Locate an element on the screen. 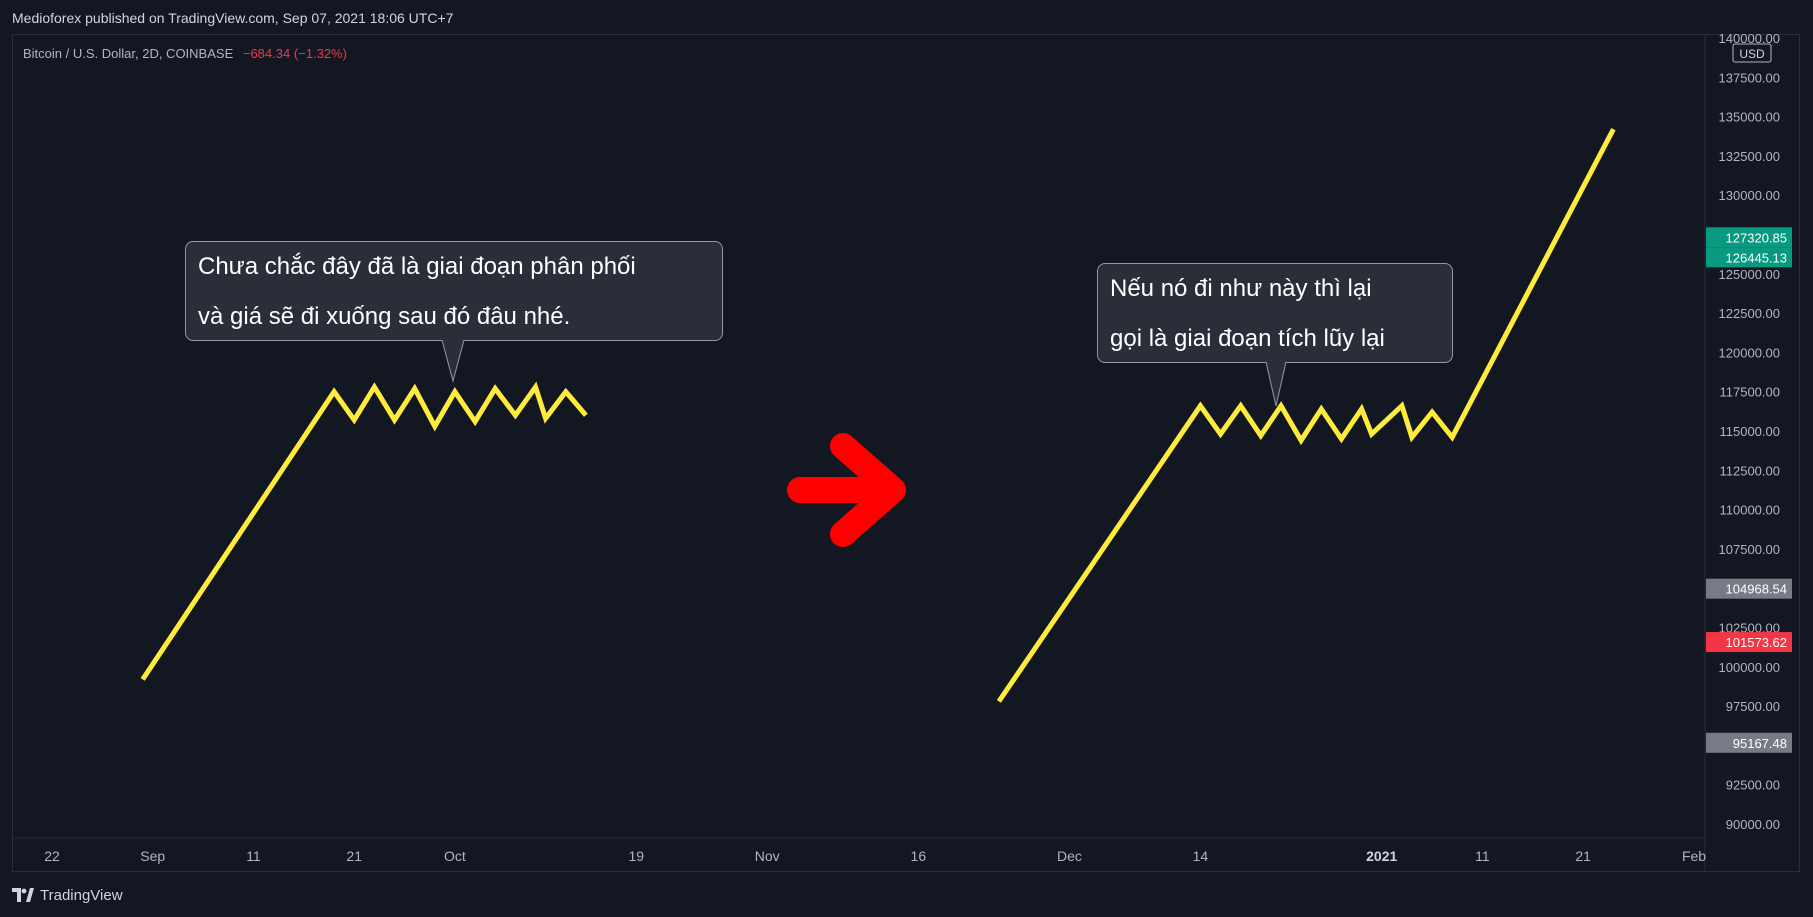  x-tick-label: Feb is located at coordinates (1694, 856).